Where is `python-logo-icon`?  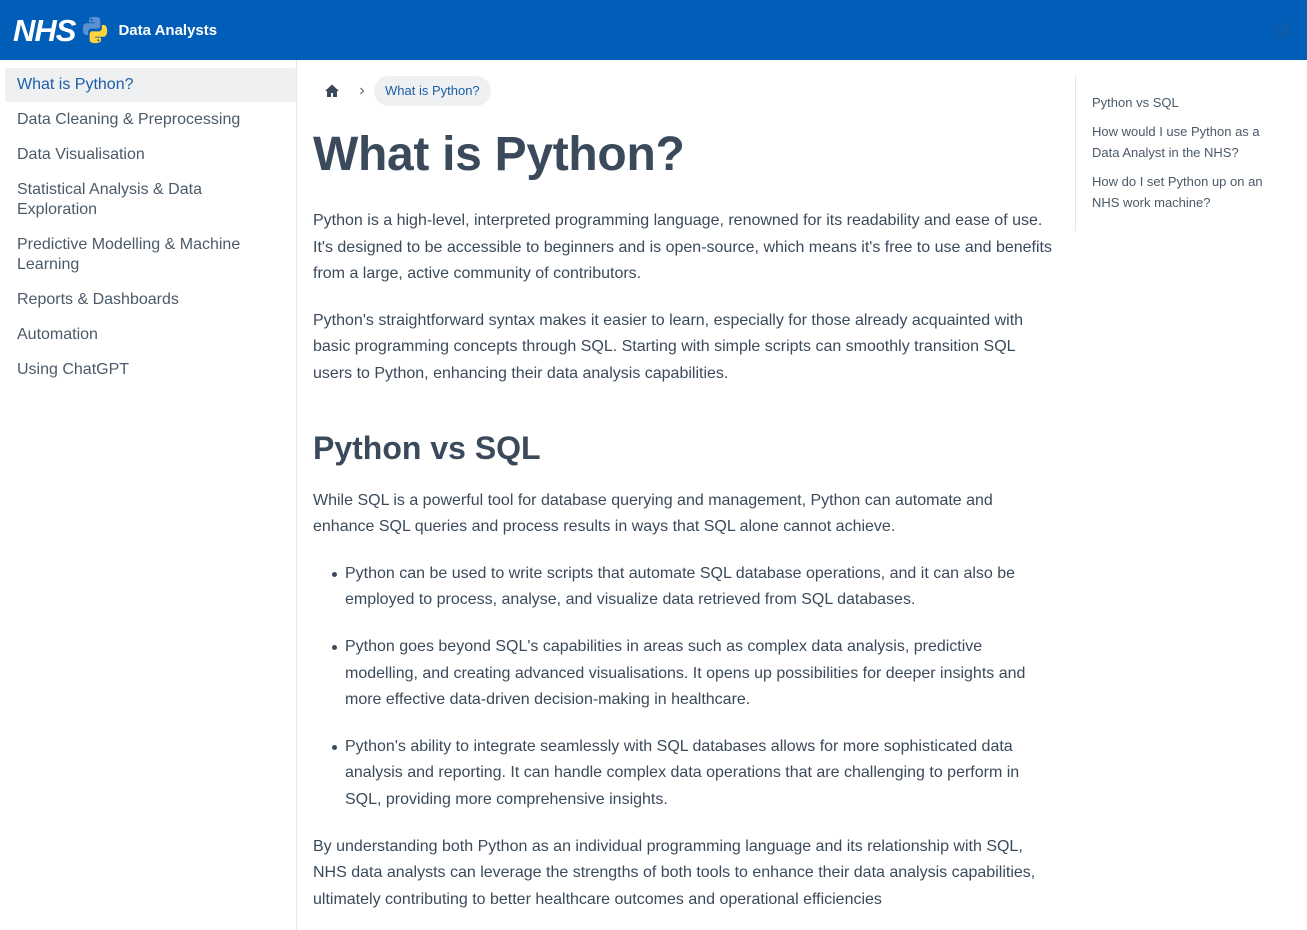 python-logo-icon is located at coordinates (95, 30).